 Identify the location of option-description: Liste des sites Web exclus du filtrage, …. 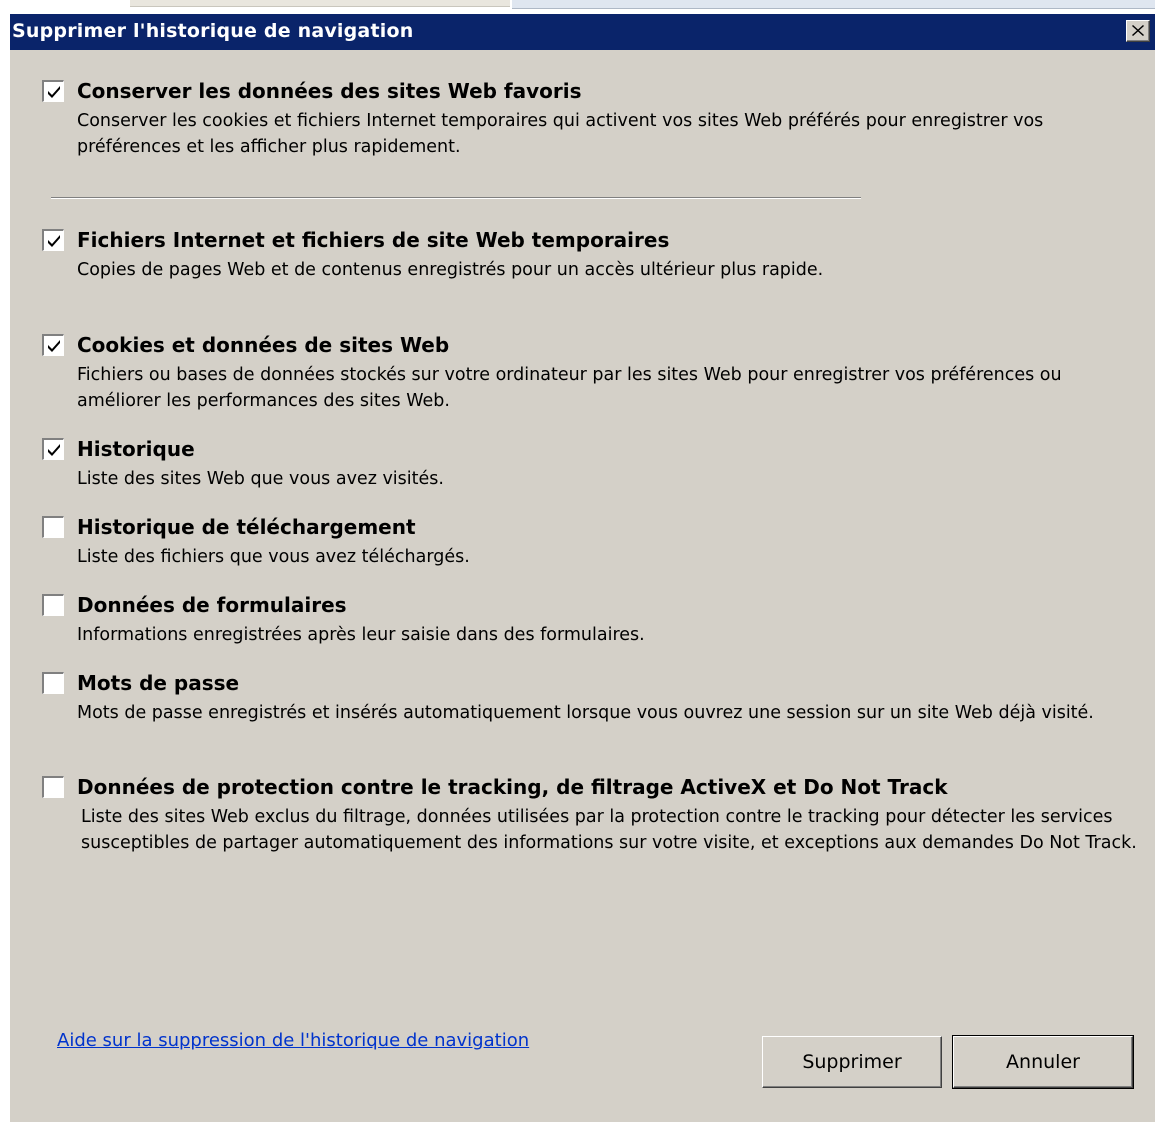
(609, 830).